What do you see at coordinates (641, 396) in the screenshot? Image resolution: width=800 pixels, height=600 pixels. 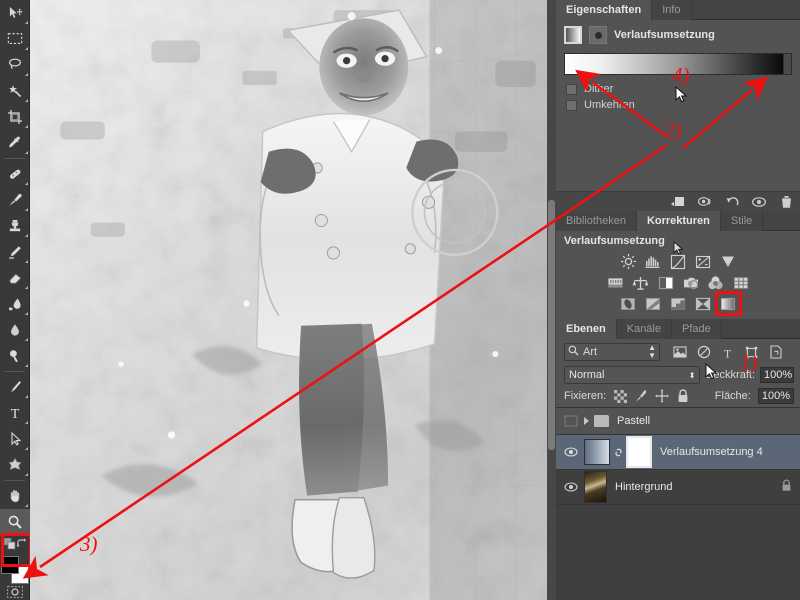 I see `lock-image-pixels-icon` at bounding box center [641, 396].